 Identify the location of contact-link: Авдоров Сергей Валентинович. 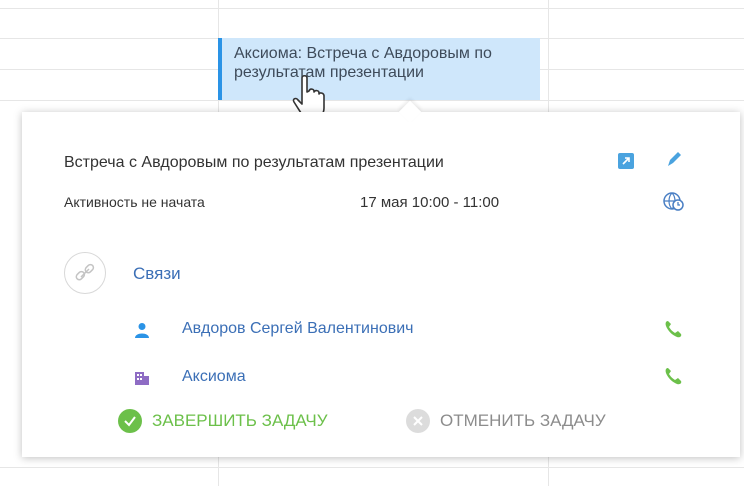
(298, 329).